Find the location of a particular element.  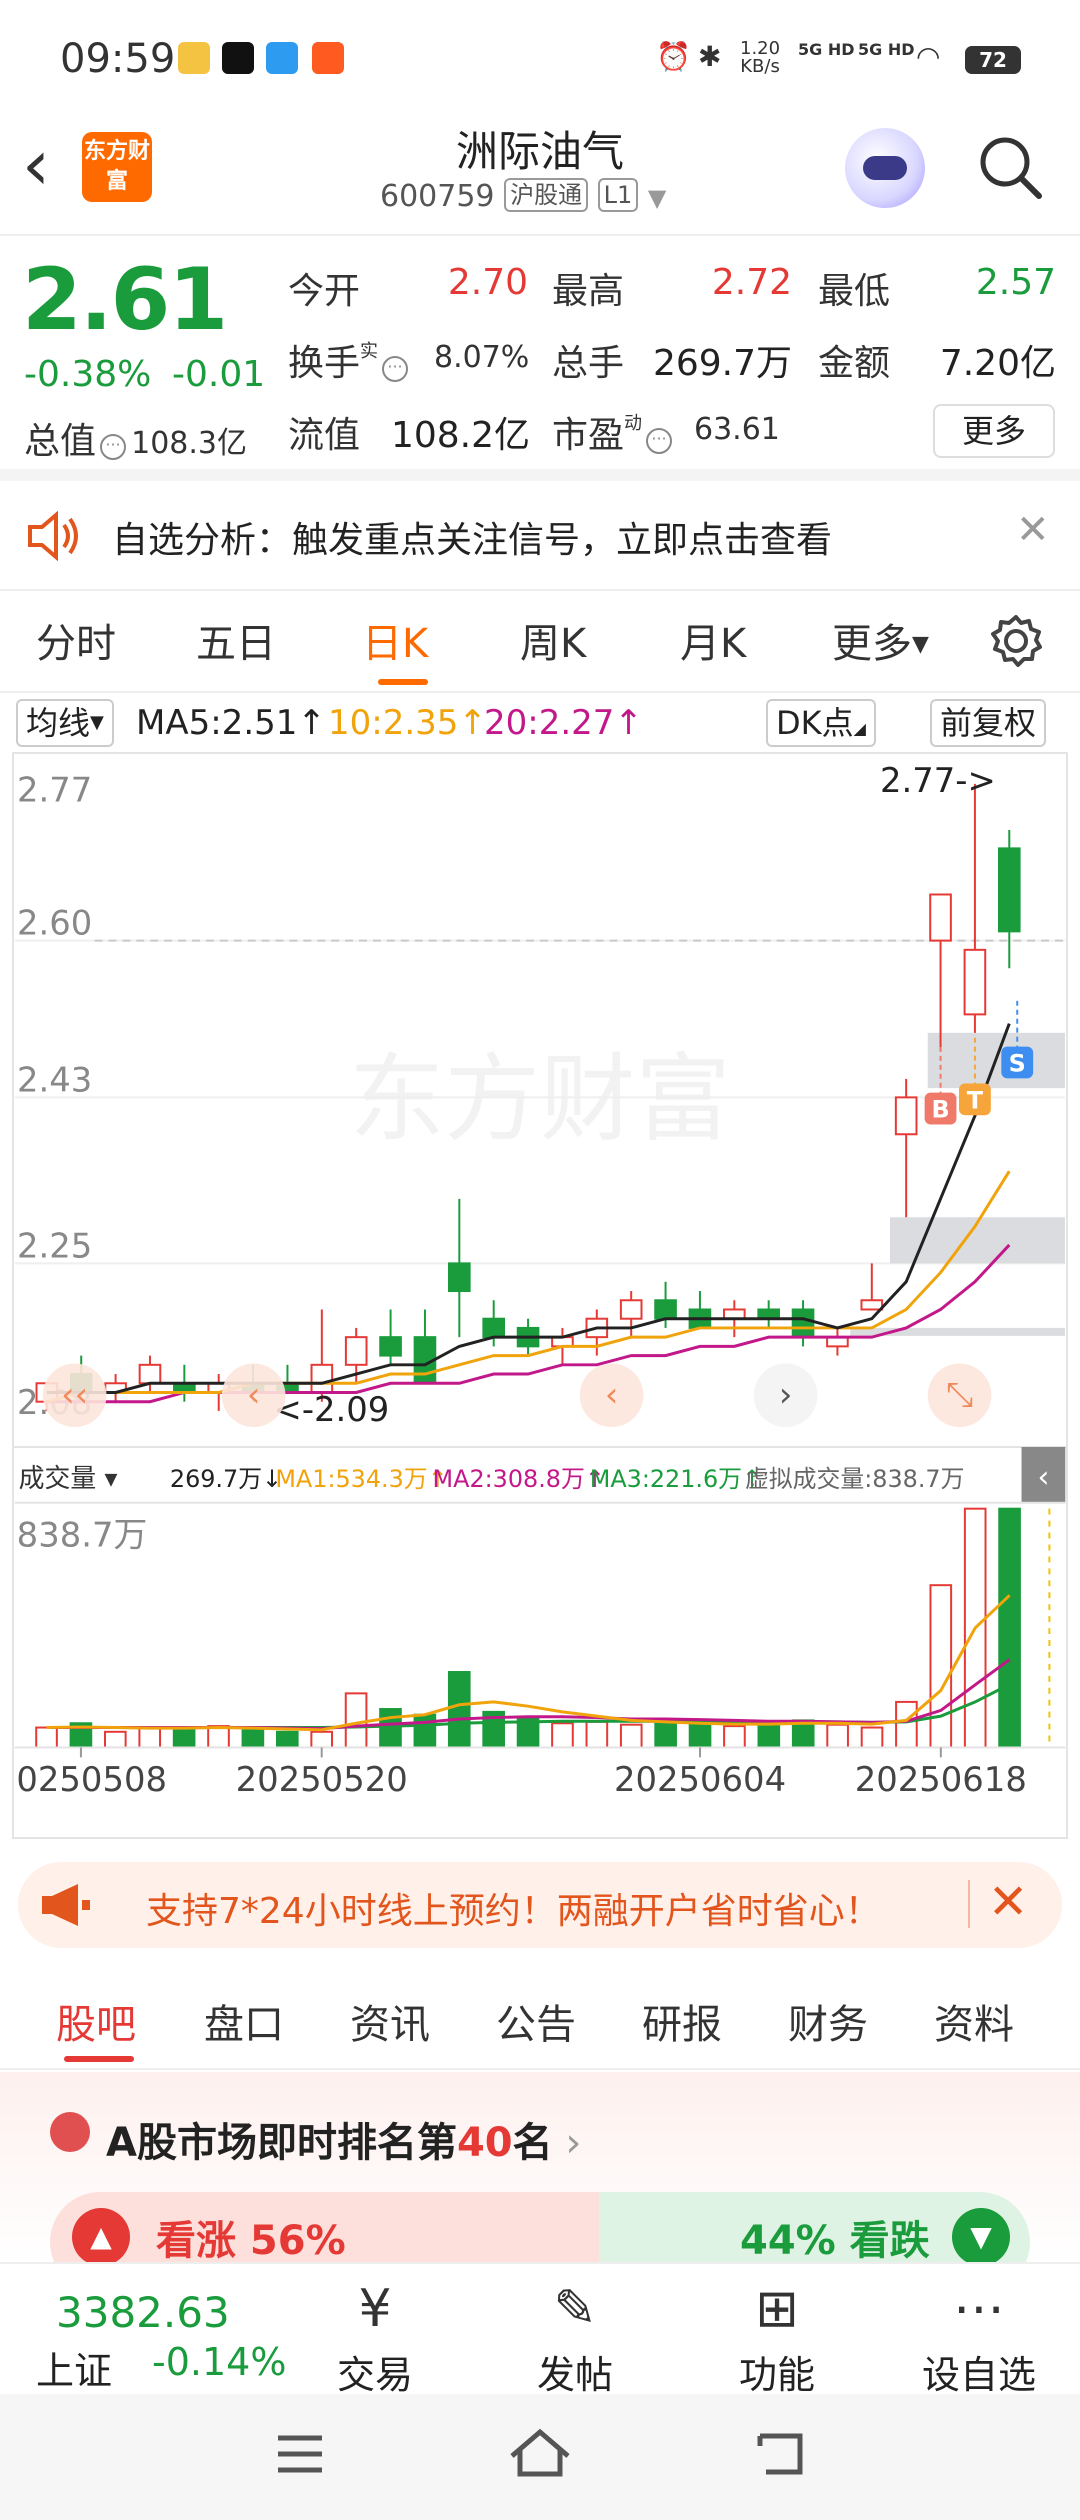

gear-icon is located at coordinates (1016, 641).